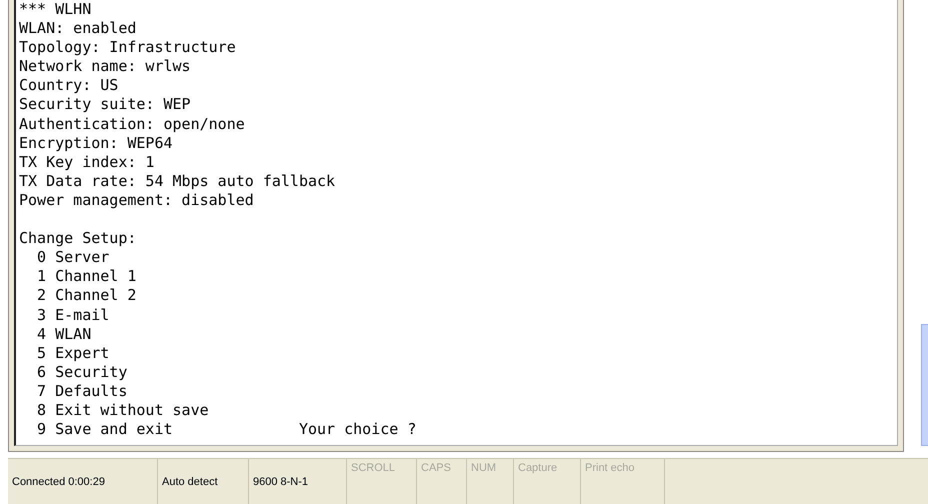  Describe the element at coordinates (490, 481) in the screenshot. I see `status-indicator: NUM` at that location.